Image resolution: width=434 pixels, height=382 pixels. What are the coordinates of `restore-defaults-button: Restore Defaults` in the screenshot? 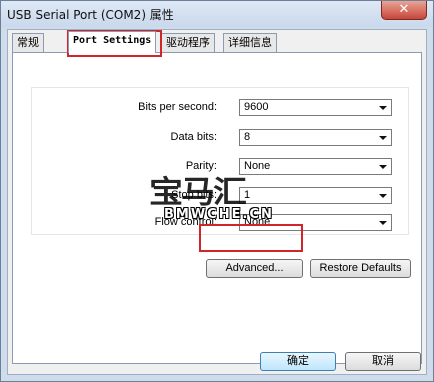 It's located at (360, 268).